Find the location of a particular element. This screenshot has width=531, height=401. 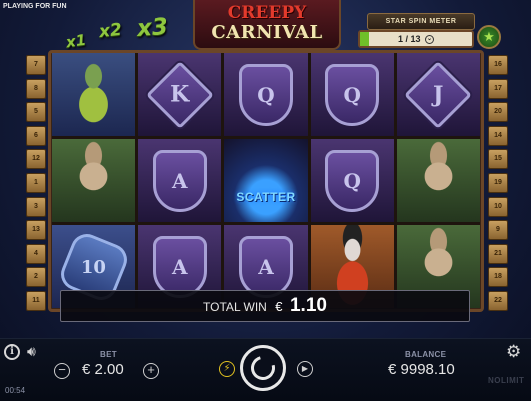

symbol-label: K is located at coordinates (180, 94).